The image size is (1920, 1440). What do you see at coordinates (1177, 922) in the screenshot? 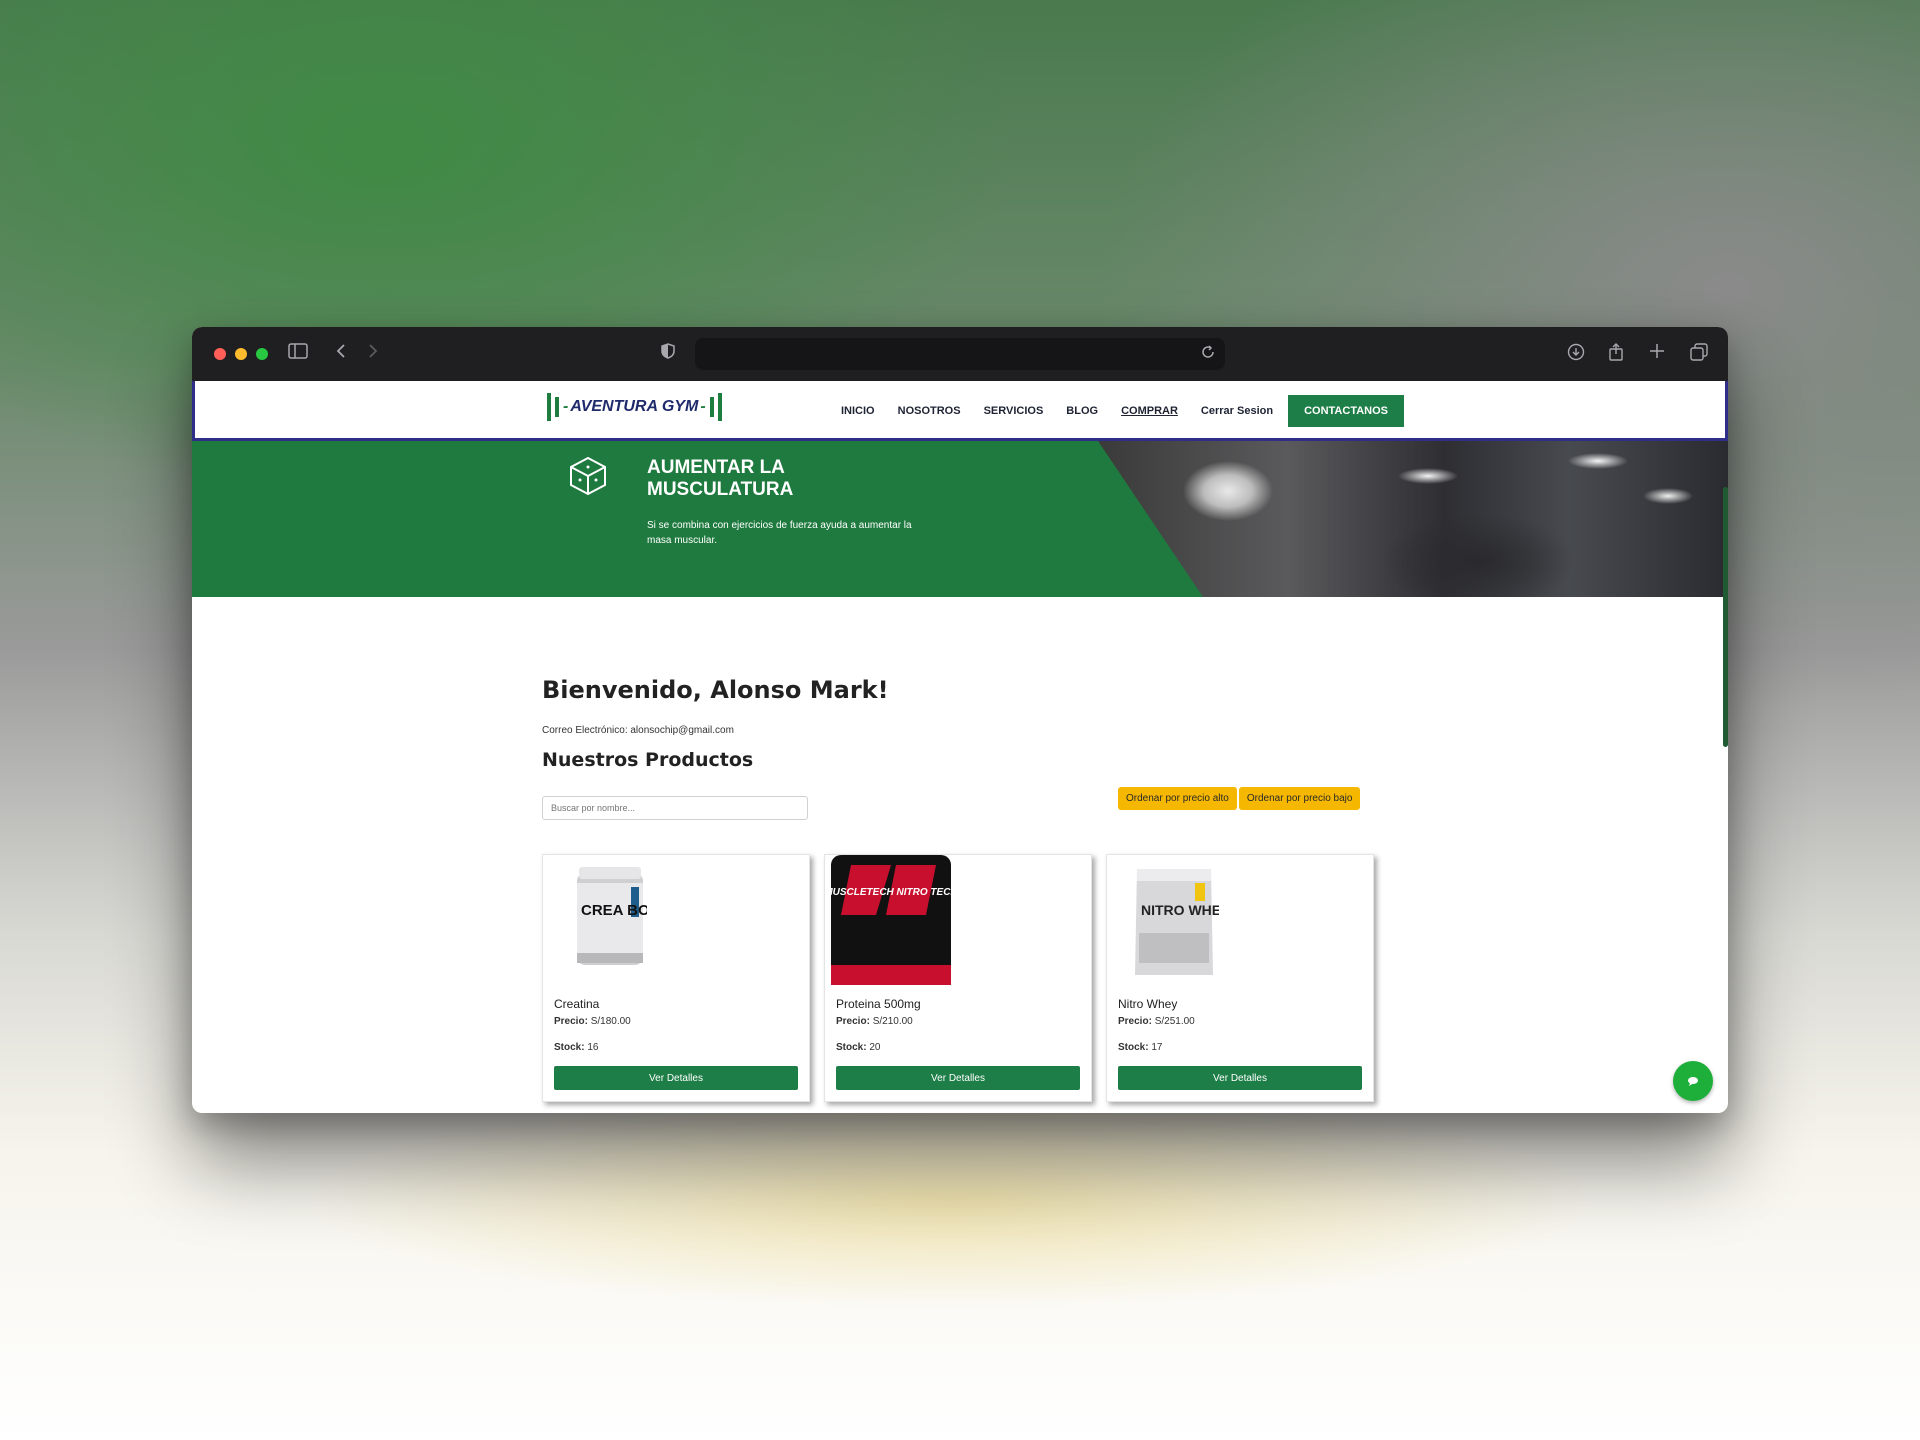
I see `nitro-whey-product-image: NITRO WHEY` at bounding box center [1177, 922].